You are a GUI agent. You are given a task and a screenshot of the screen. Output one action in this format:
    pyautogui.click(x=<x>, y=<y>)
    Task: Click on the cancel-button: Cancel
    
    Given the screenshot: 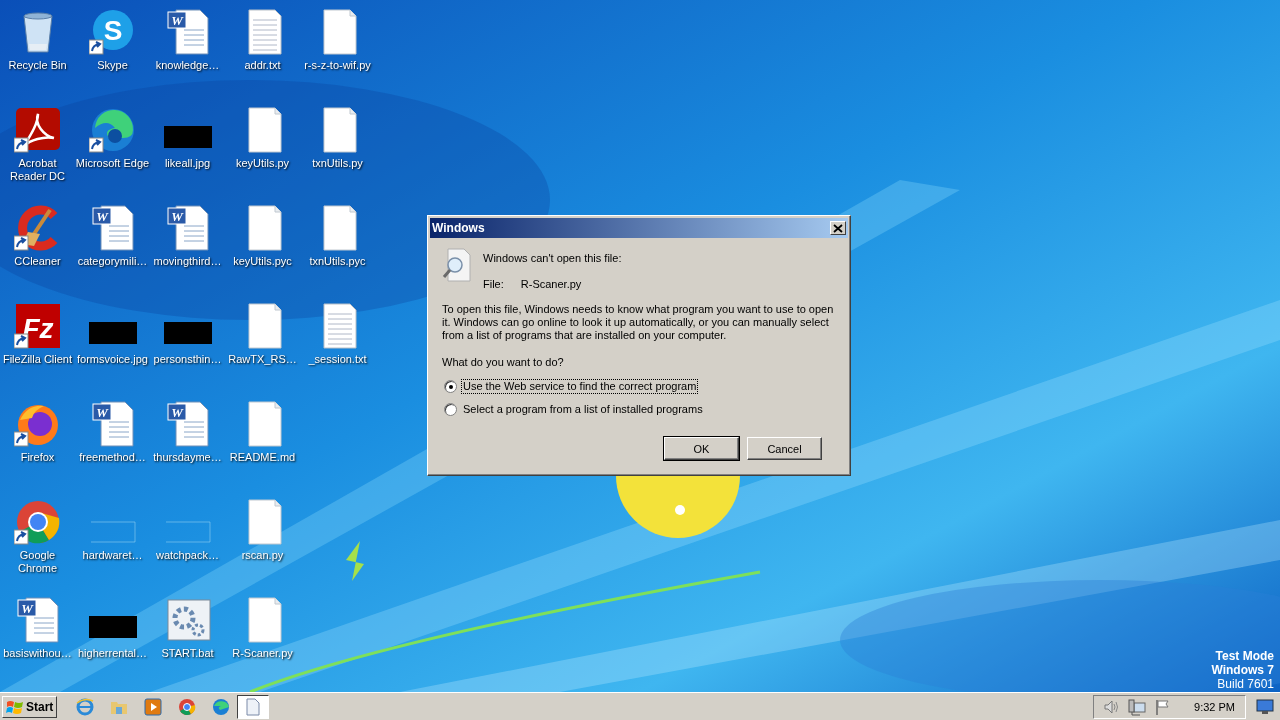 What is the action you would take?
    pyautogui.click(x=784, y=448)
    